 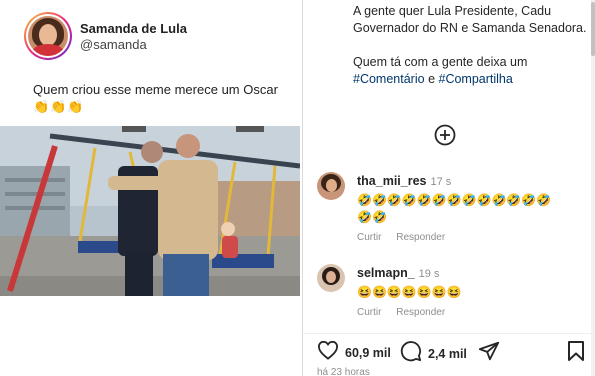 What do you see at coordinates (429, 274) in the screenshot?
I see `comment-time: 19 s` at bounding box center [429, 274].